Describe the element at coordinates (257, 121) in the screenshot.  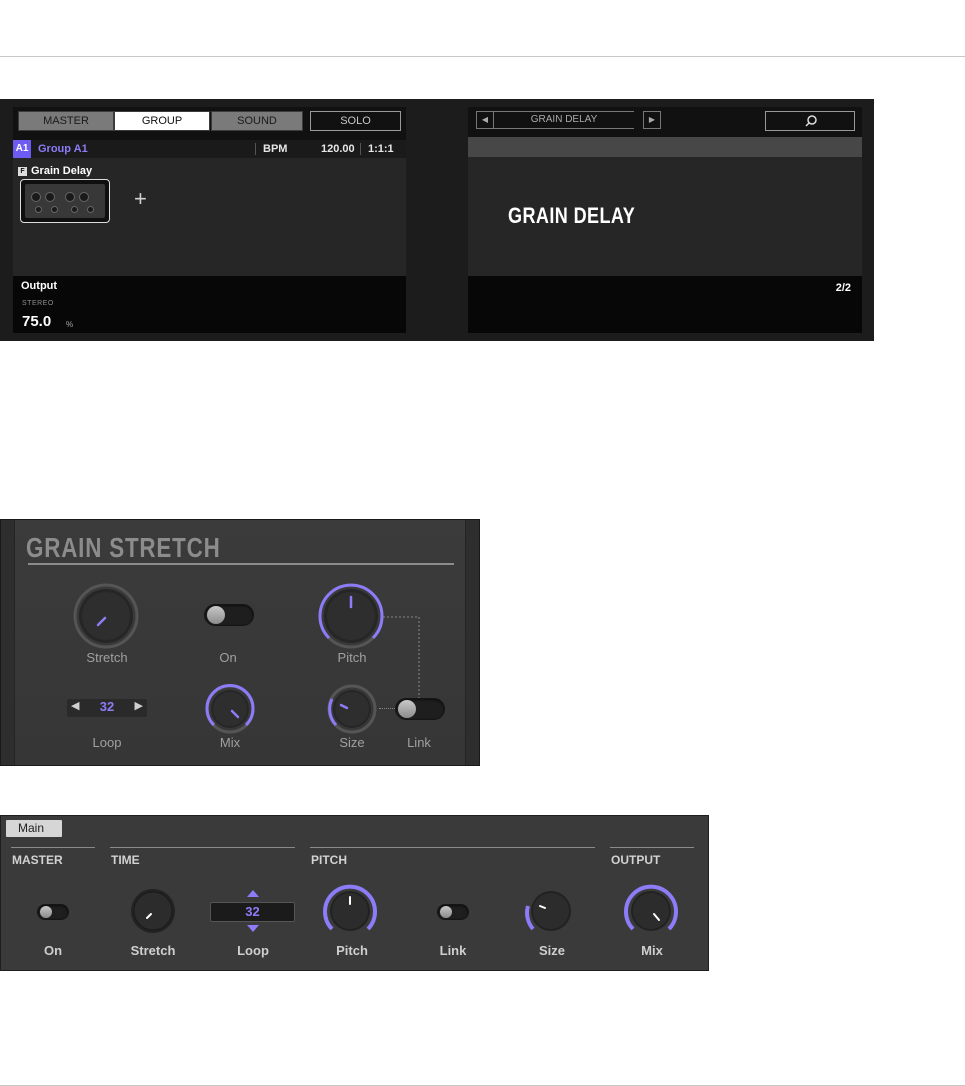
I see `tab-sound: SOUND` at that location.